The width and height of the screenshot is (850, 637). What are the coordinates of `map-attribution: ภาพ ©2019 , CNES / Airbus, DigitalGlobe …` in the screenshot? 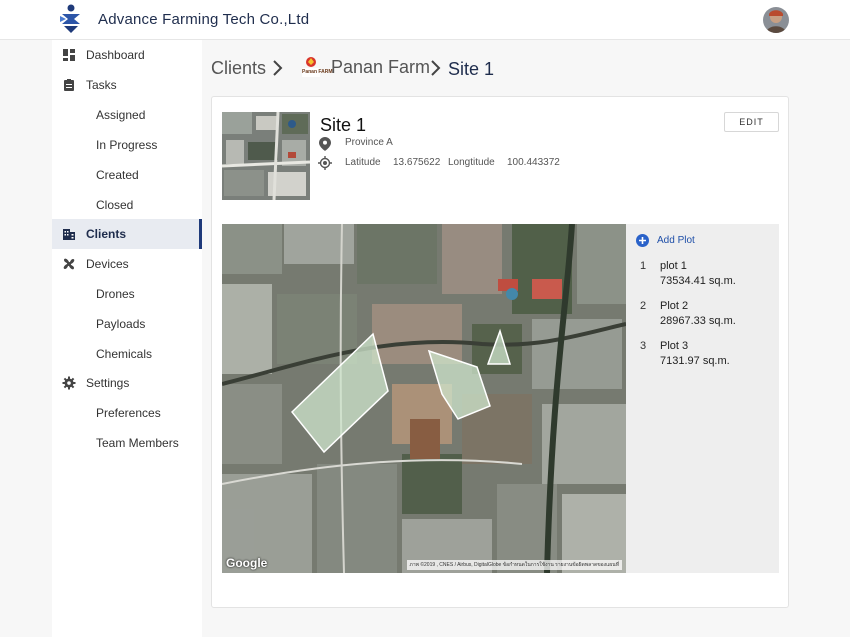 It's located at (514, 565).